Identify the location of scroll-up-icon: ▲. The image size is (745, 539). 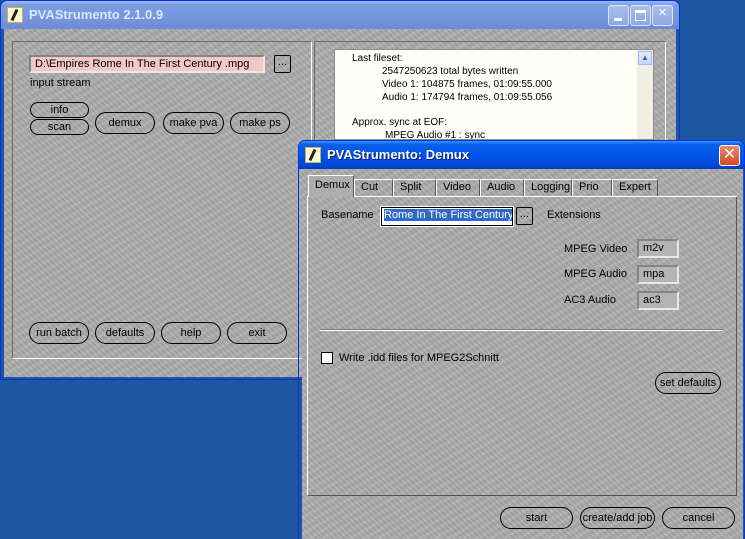
(645, 58).